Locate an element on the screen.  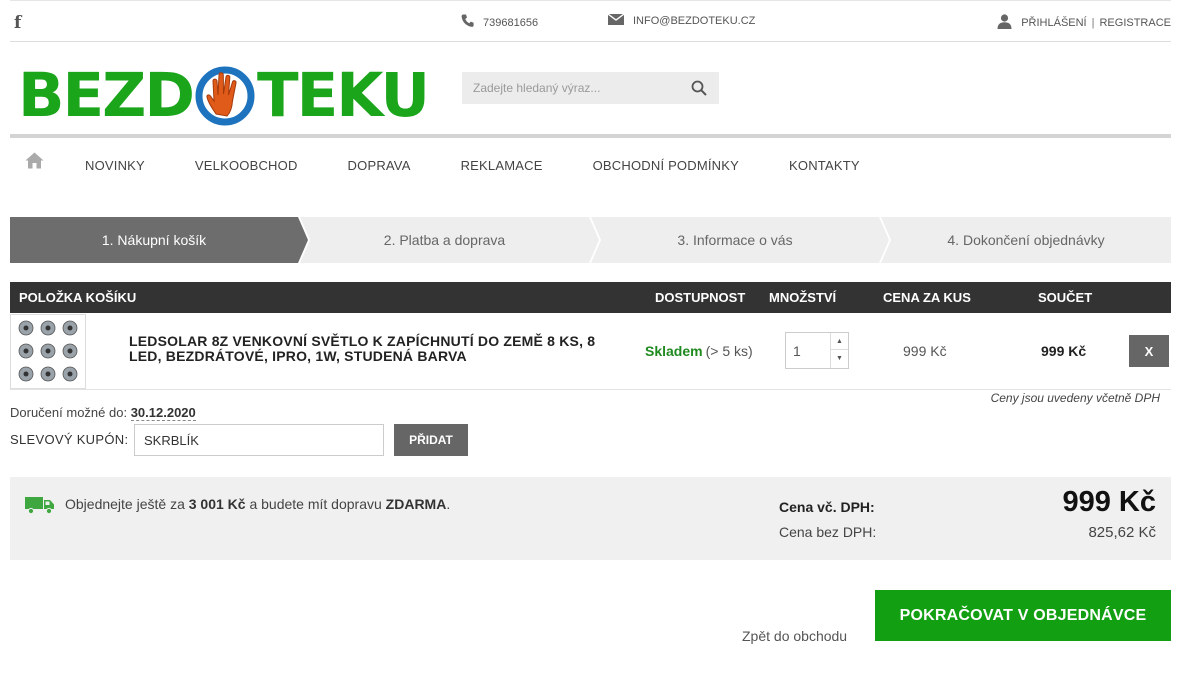
auth-links: PŘIHLÁŠENÍ | REGISTRACE is located at coordinates (1084, 23).